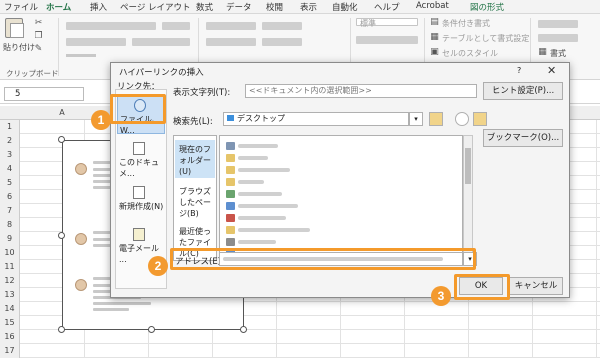  What do you see at coordinates (341, 198) in the screenshot?
I see `file-list` at bounding box center [341, 198].